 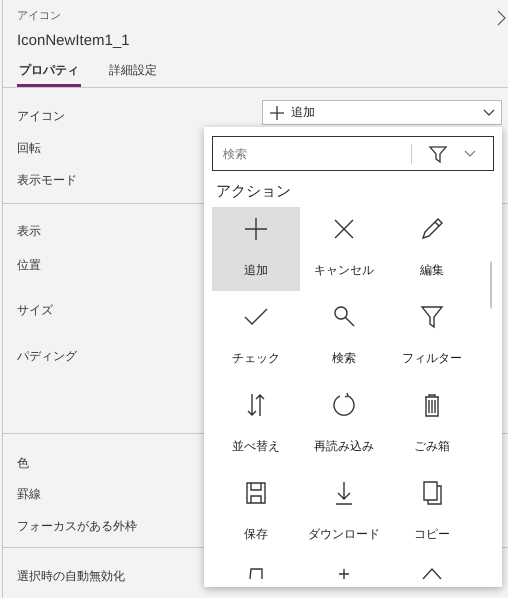 What do you see at coordinates (256, 249) in the screenshot?
I see `icon-option: 追加` at bounding box center [256, 249].